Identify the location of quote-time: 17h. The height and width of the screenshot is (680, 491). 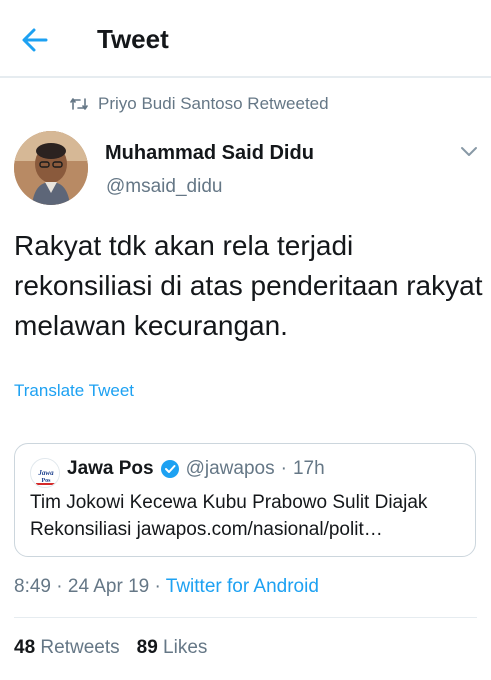
(308, 468).